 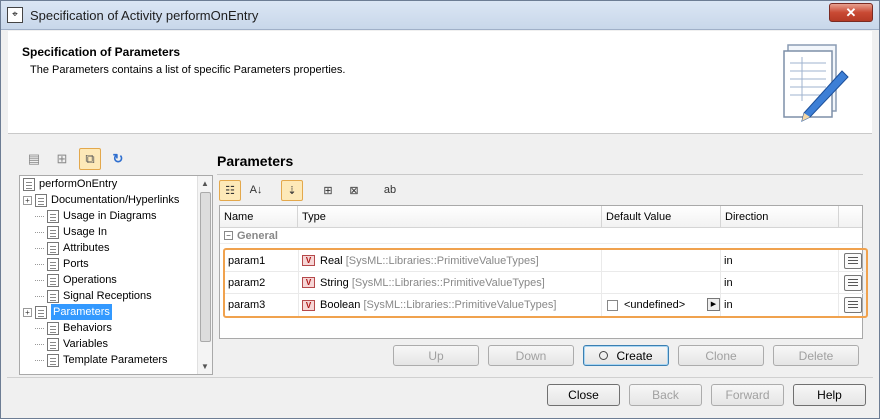 What do you see at coordinates (109, 248) in the screenshot?
I see `tree-item-attributes: Attributes` at bounding box center [109, 248].